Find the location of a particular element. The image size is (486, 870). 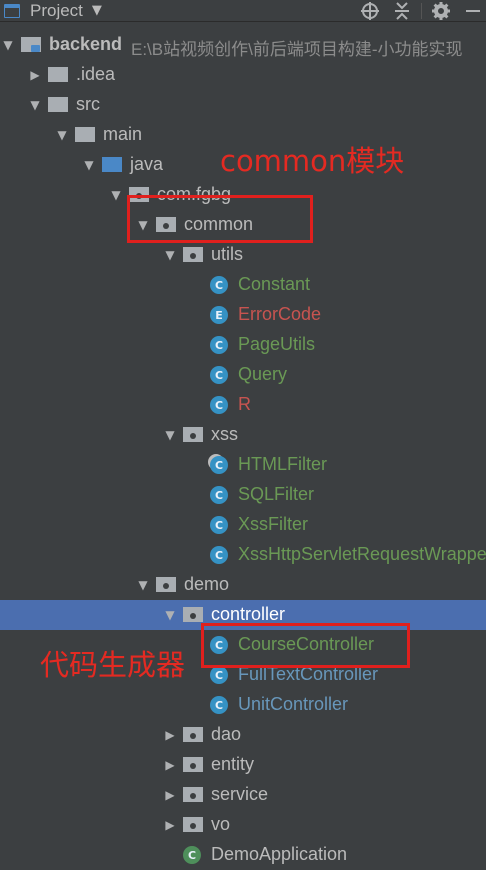

project-toolbar: Project ▼ is located at coordinates (243, 11).